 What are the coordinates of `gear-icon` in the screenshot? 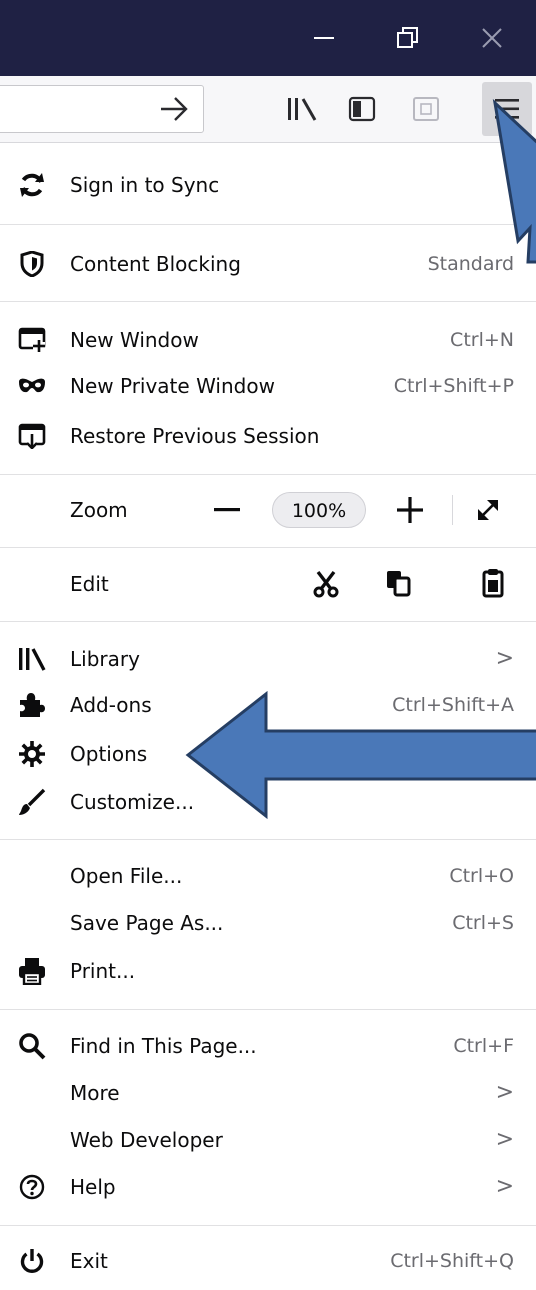 It's located at (32, 754).